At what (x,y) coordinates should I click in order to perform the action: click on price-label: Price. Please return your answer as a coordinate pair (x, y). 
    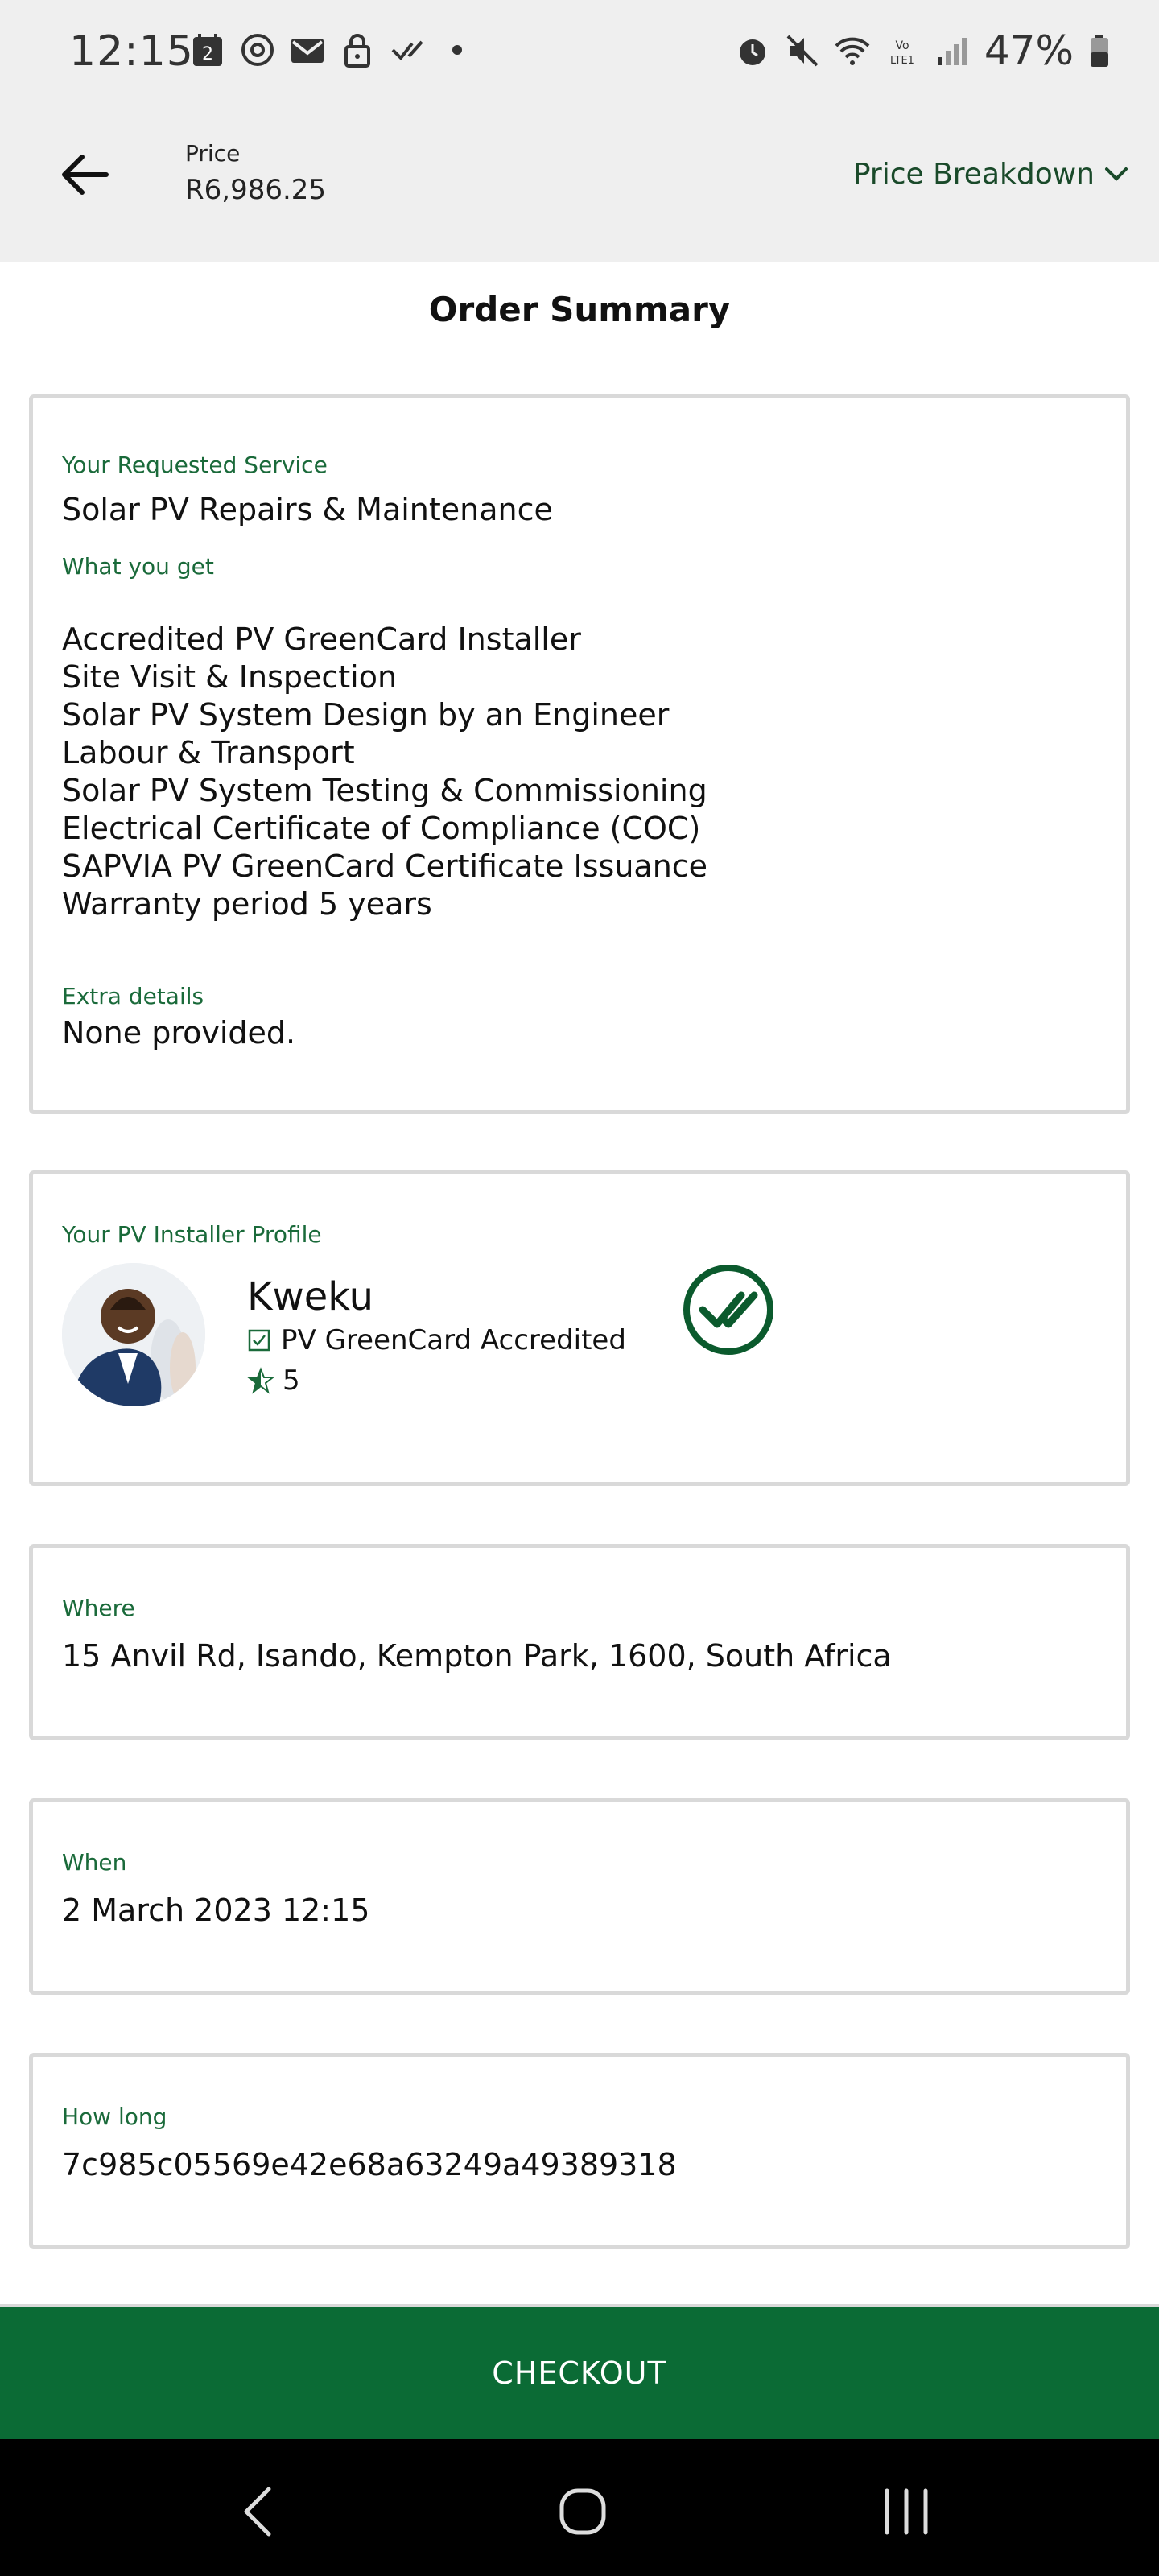
    Looking at the image, I should click on (213, 153).